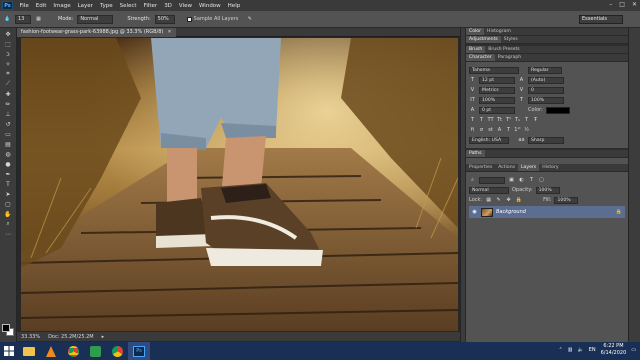 This screenshot has width=640, height=360. I want to click on clone-stamp-tool-icon: ⊥, so click(8, 114).